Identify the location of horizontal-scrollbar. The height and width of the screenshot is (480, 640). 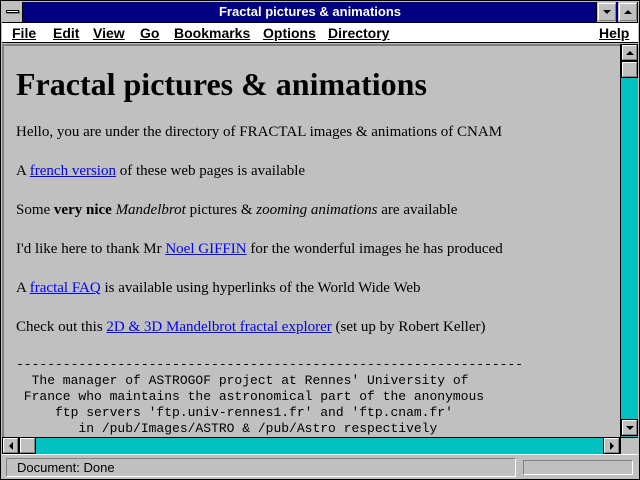
(311, 445).